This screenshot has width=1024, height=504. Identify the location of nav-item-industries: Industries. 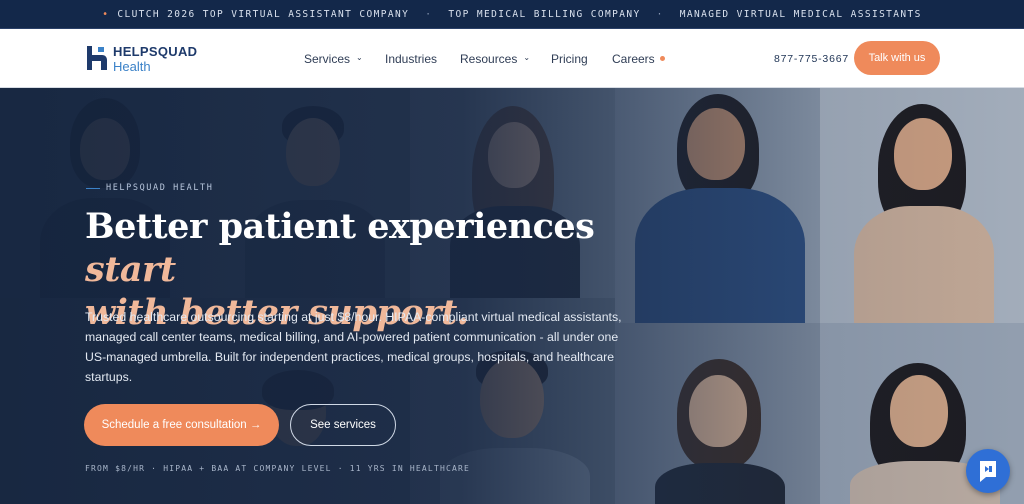
(411, 58).